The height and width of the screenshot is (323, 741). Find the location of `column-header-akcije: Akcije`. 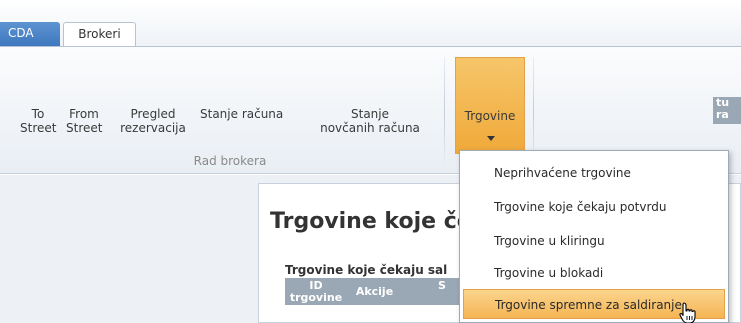

column-header-akcije: Akcije is located at coordinates (374, 292).